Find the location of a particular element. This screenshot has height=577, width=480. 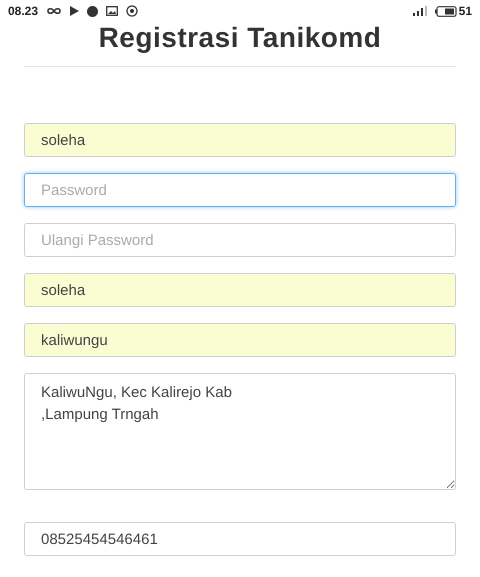

battery-icon is located at coordinates (445, 11).